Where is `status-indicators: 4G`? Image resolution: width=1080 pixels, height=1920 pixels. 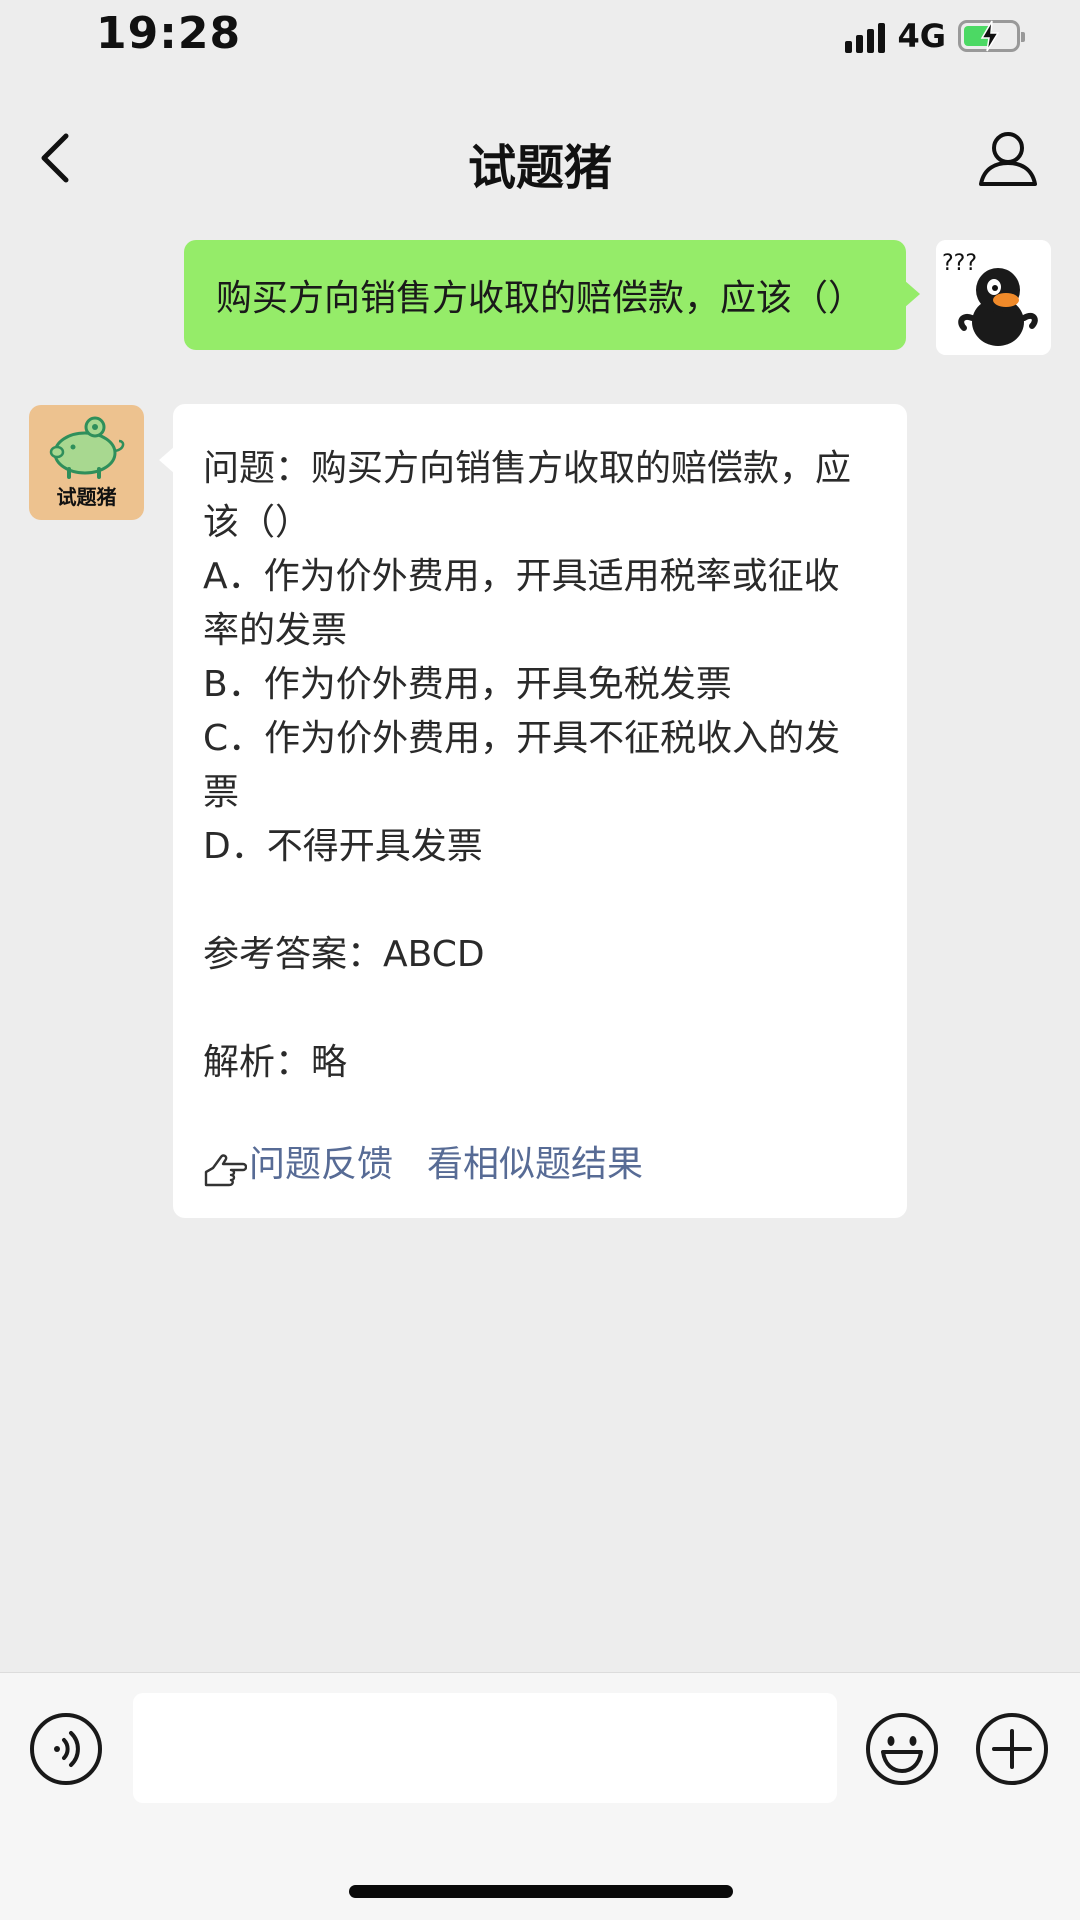 status-indicators: 4G is located at coordinates (935, 36).